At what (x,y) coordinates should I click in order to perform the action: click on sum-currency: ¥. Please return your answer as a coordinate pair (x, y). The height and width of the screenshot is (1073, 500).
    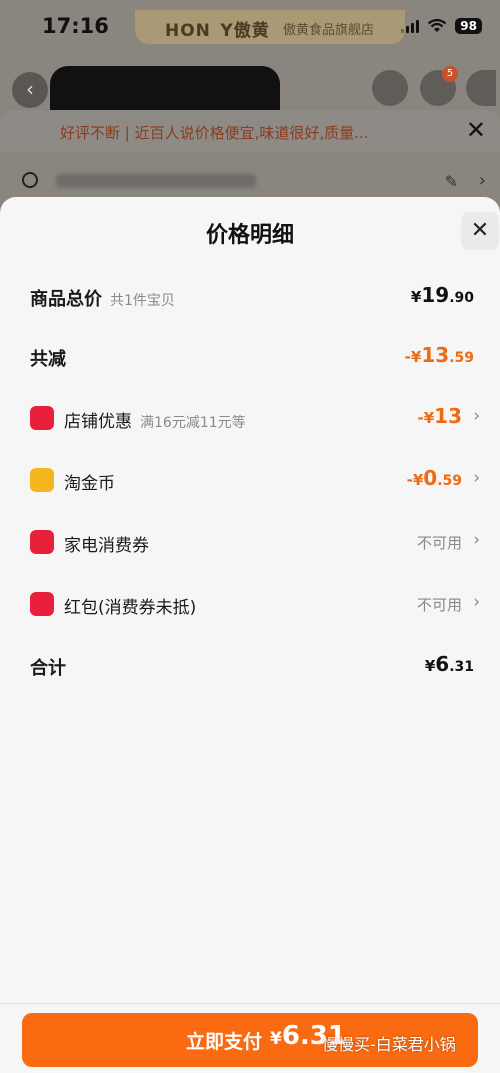
    Looking at the image, I should click on (430, 666).